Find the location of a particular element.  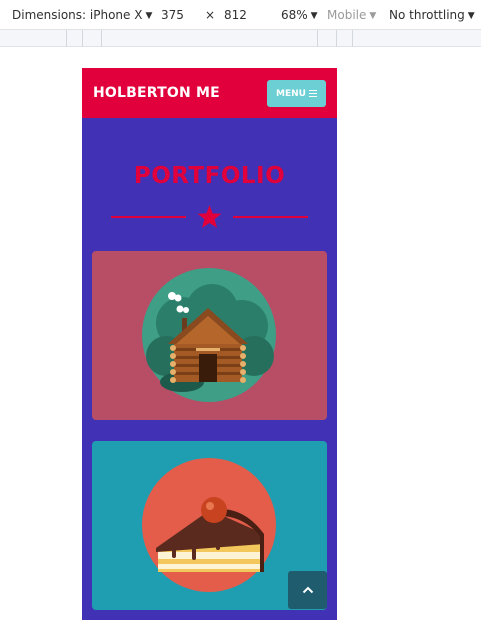

star-icon is located at coordinates (209, 216).